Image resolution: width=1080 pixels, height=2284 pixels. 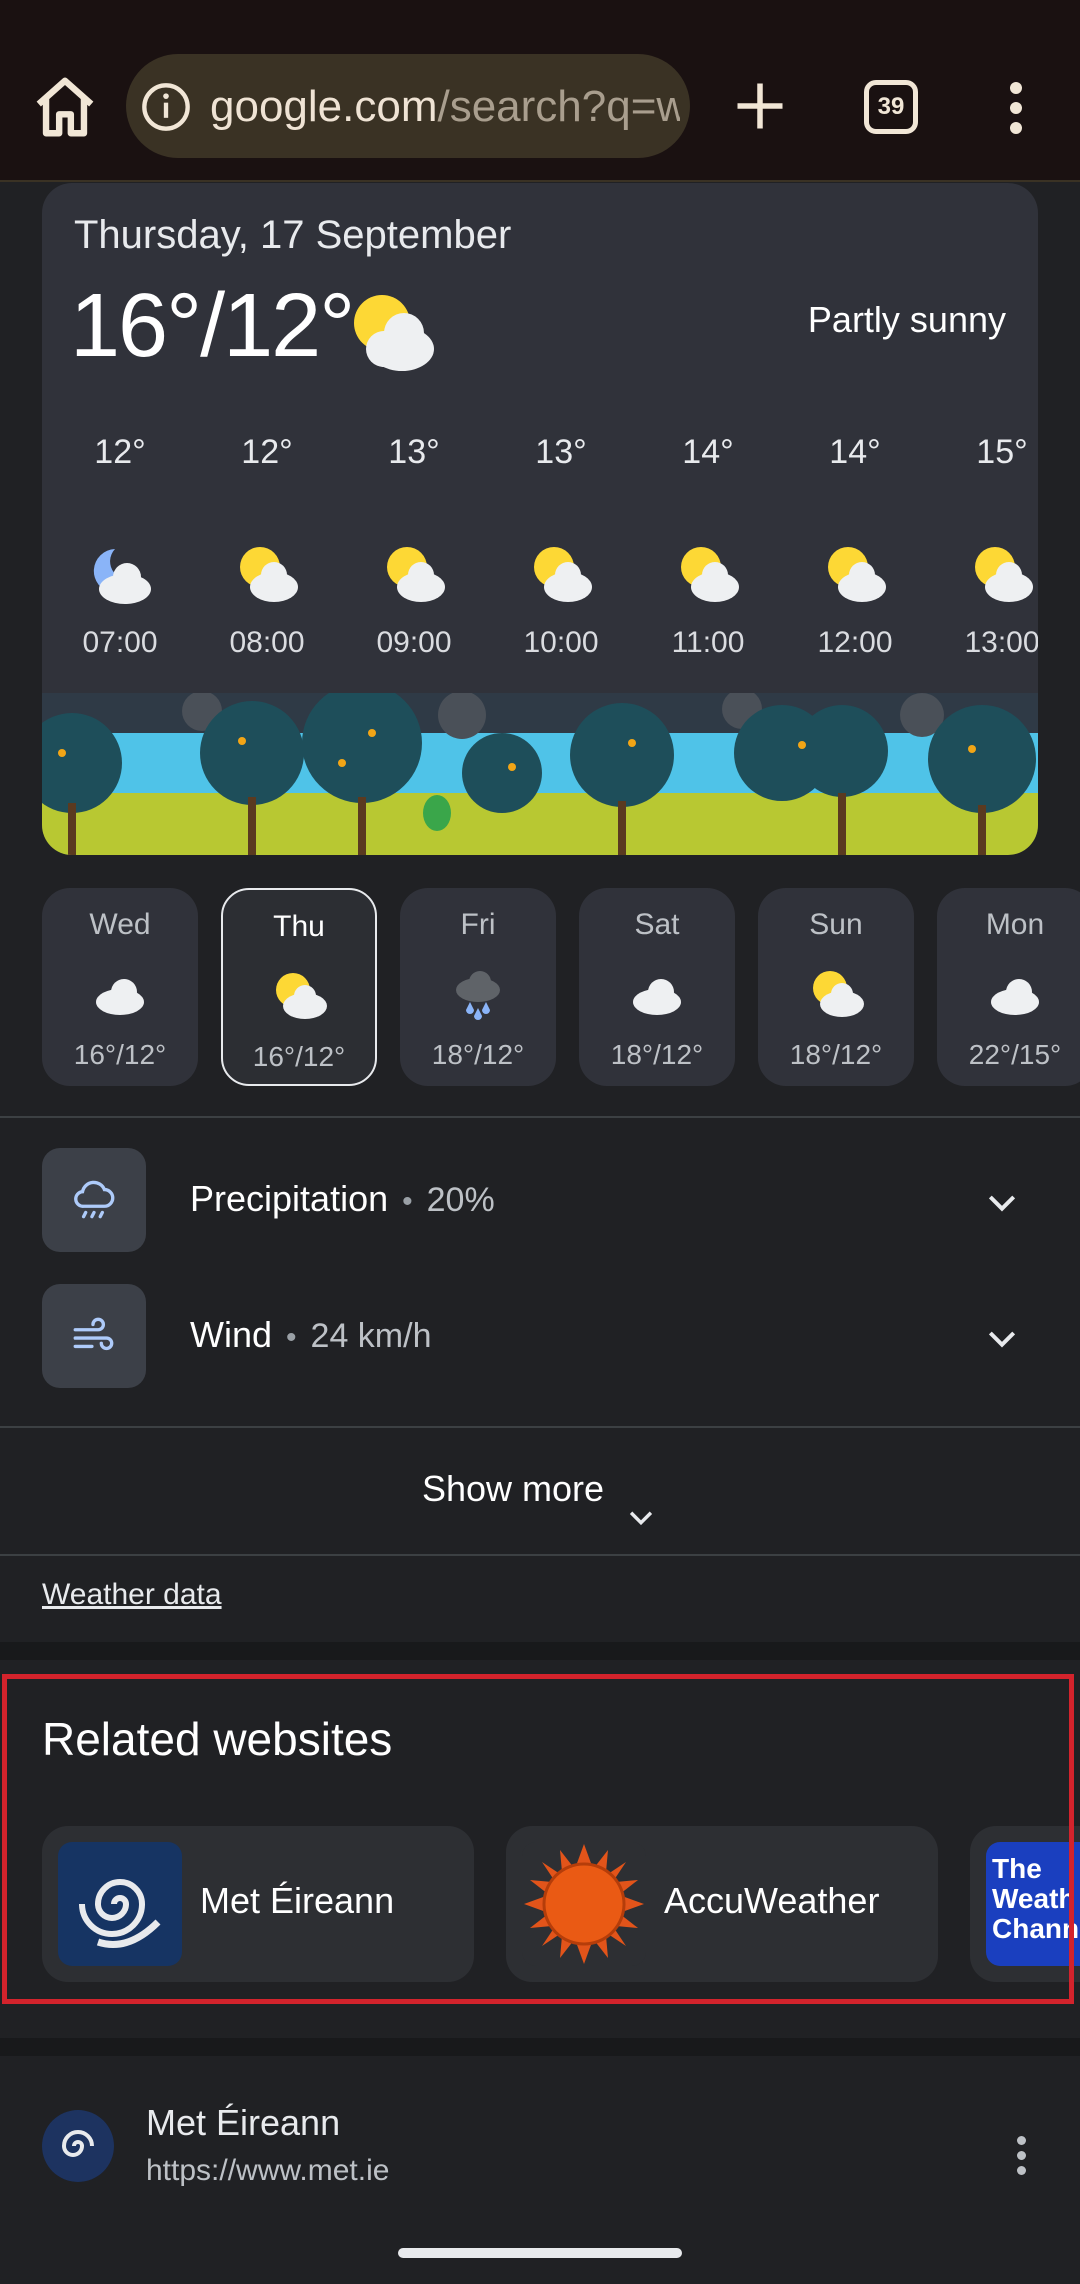 What do you see at coordinates (120, 642) in the screenshot?
I see `hour-time: 07:00` at bounding box center [120, 642].